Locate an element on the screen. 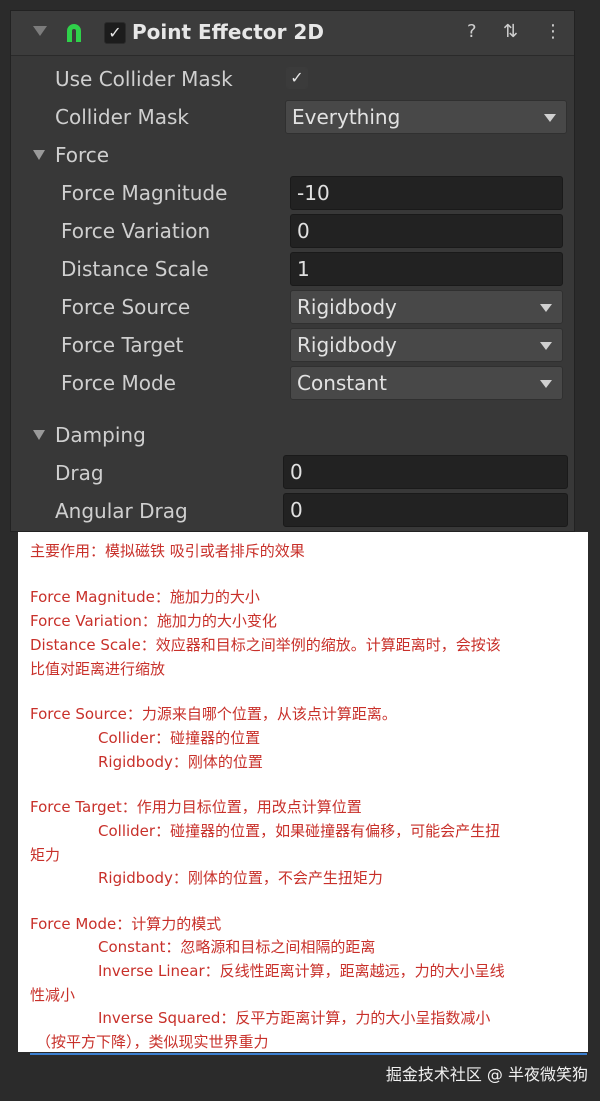 This screenshot has height=1101, width=600. note-force-mode-constant: Constant：忽略源和目标之间相隔的距离 is located at coordinates (237, 947).